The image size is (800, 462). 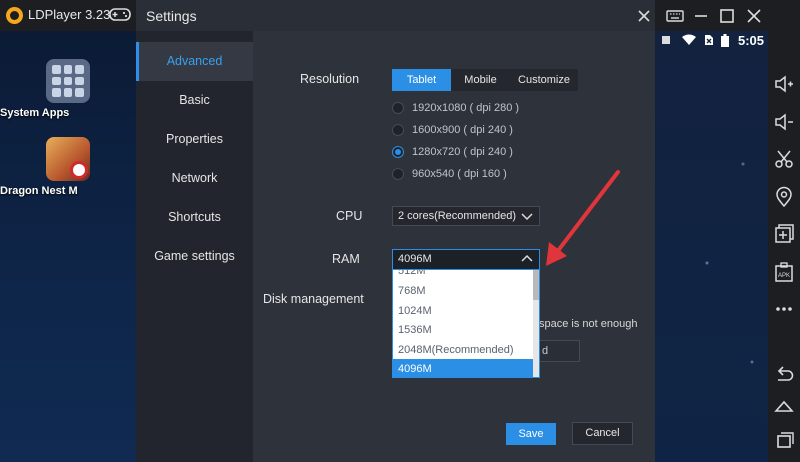 I want to click on desktop-app-label: System Apps, so click(x=35, y=113).